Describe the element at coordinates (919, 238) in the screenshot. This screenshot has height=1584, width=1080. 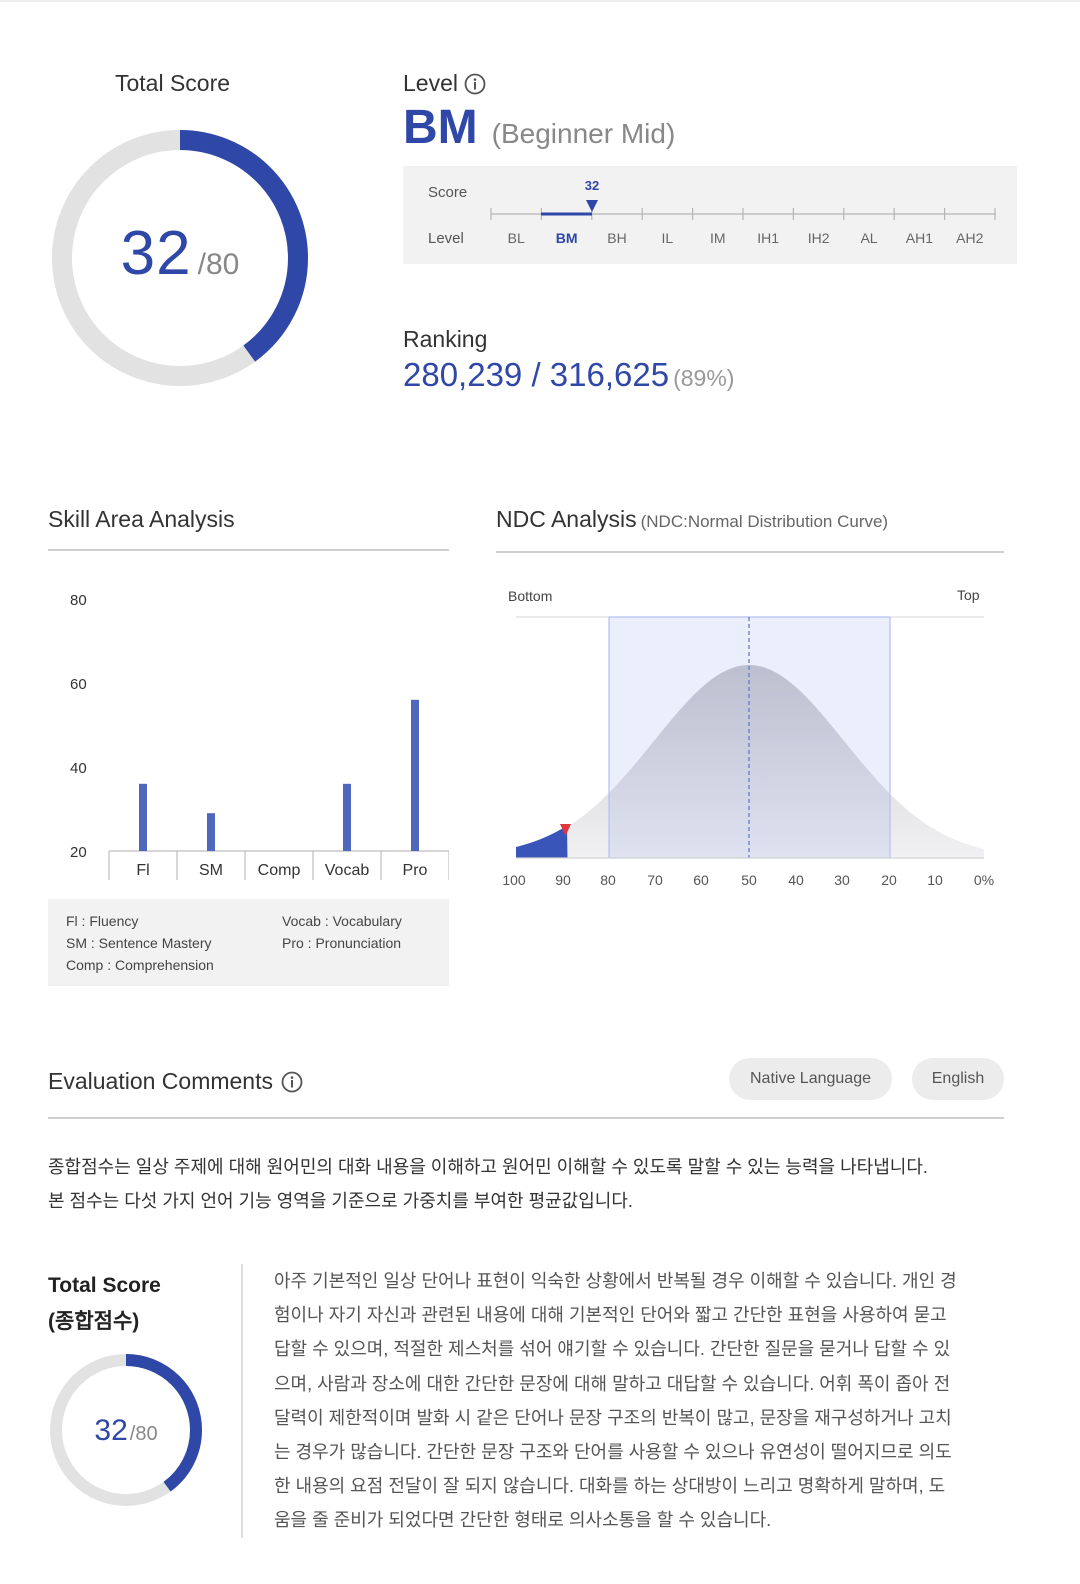
I see `scale-level-ah1: AH1` at that location.